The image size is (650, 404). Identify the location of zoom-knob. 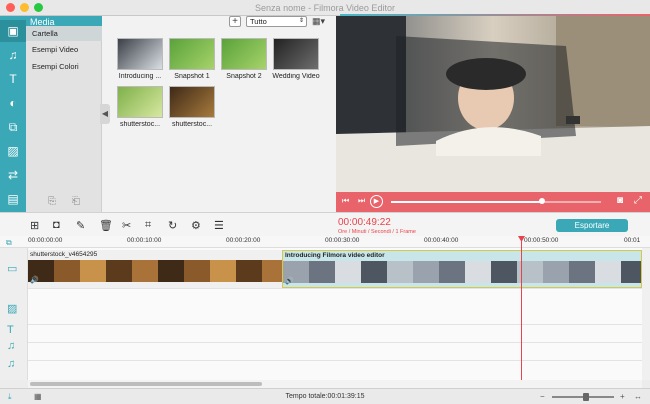
(586, 397).